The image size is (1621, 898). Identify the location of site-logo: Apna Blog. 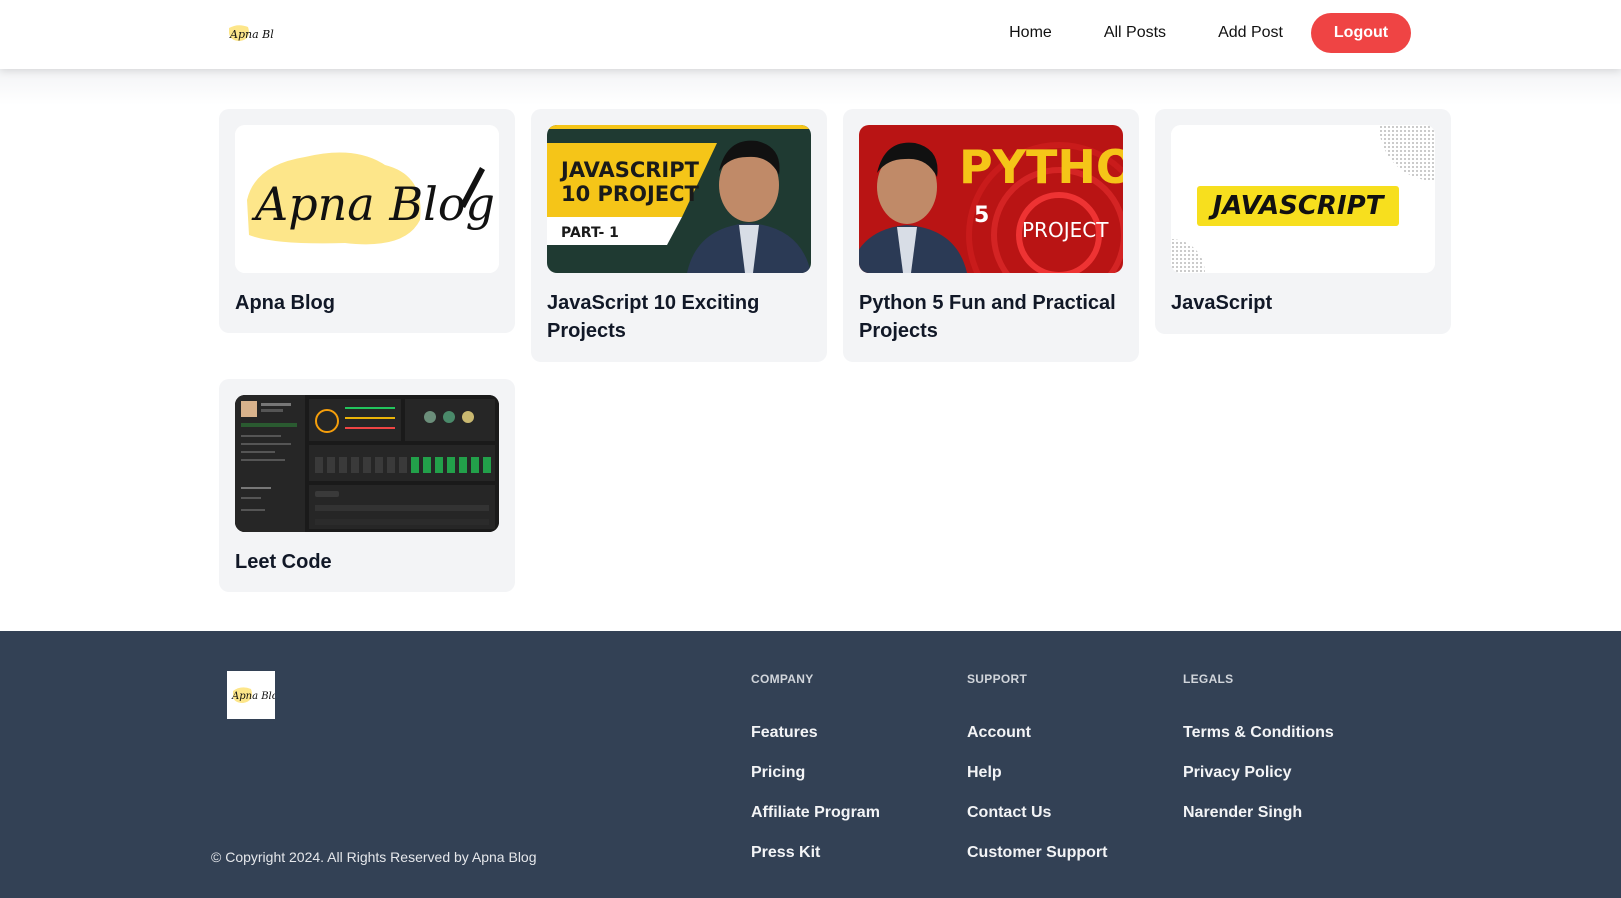
(256, 33).